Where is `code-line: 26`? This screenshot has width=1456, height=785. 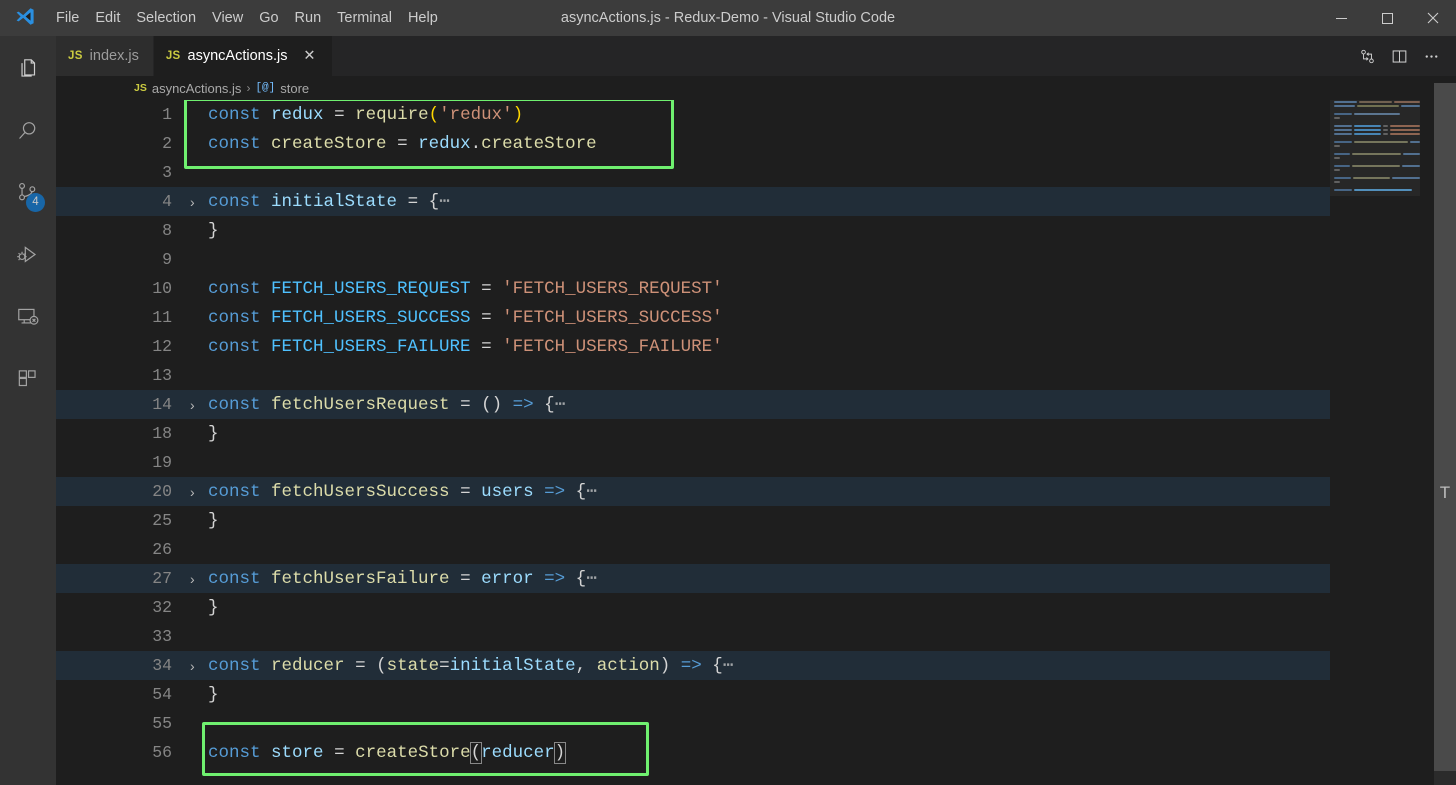
code-line: 26 is located at coordinates (756, 549).